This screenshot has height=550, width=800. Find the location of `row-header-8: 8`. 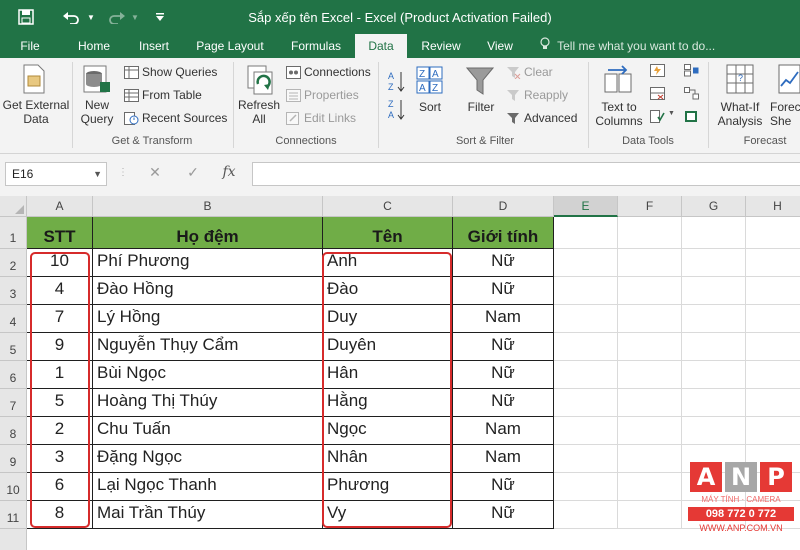

row-header-8: 8 is located at coordinates (13, 431).